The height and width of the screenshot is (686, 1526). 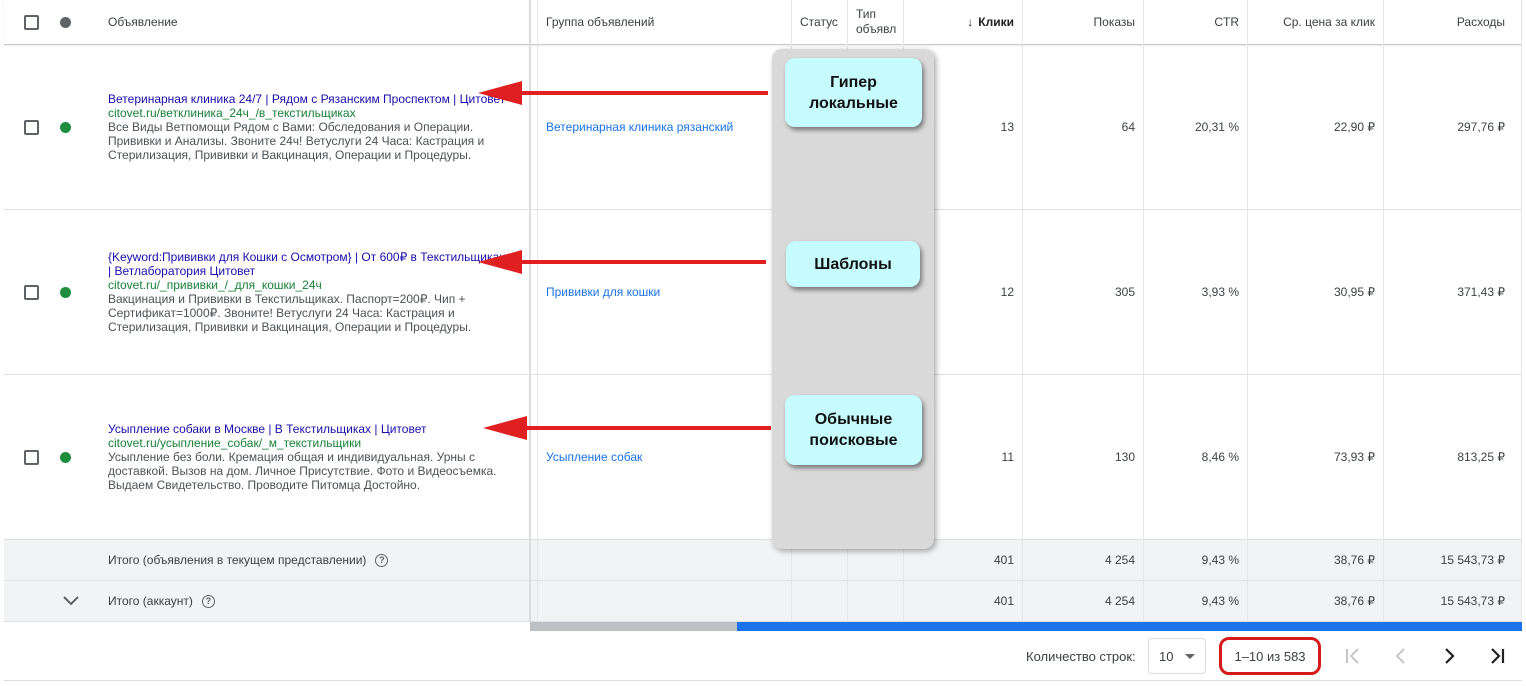 What do you see at coordinates (853, 430) in the screenshot?
I see `callout-regular: Обычные поисковые` at bounding box center [853, 430].